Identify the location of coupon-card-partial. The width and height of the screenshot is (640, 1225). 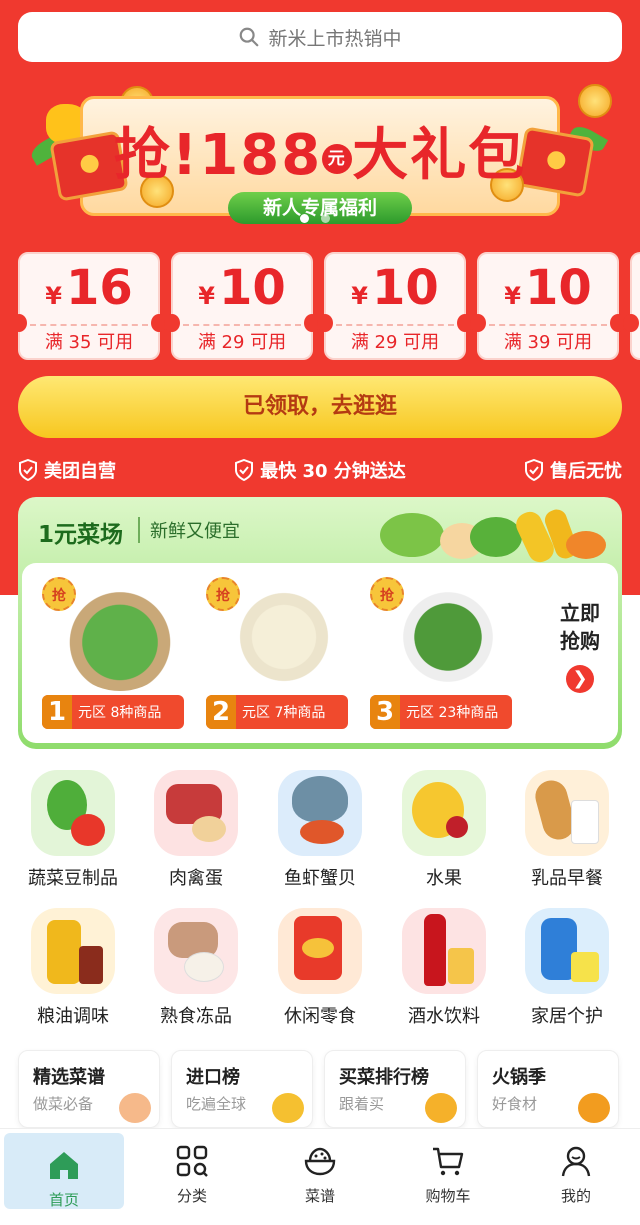
(631, 306).